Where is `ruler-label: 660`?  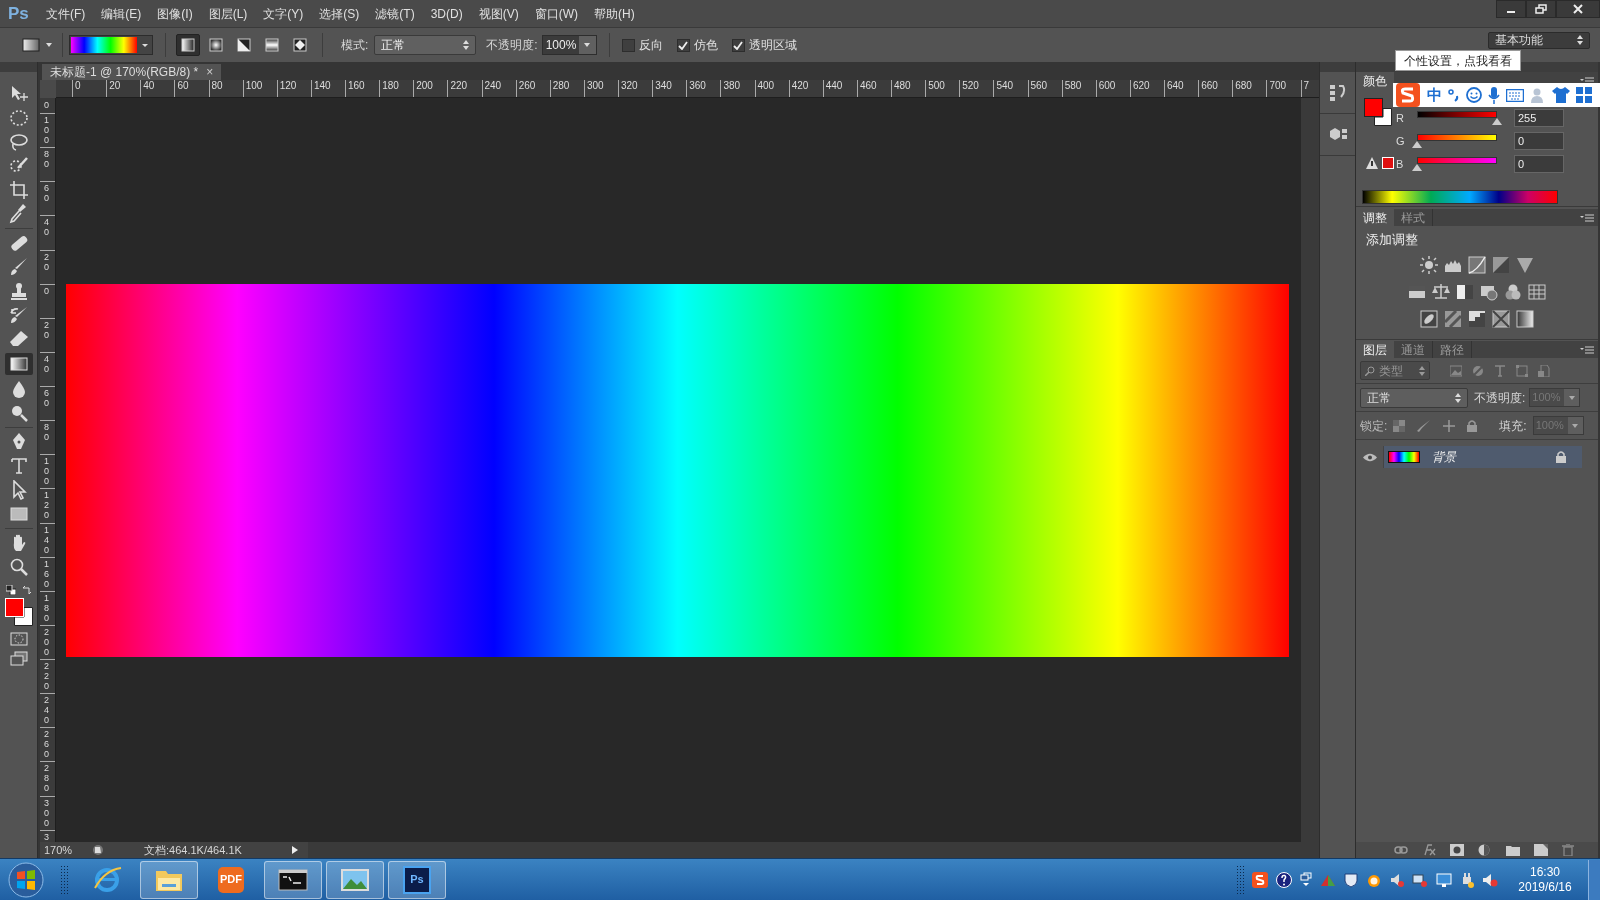 ruler-label: 660 is located at coordinates (1209, 85).